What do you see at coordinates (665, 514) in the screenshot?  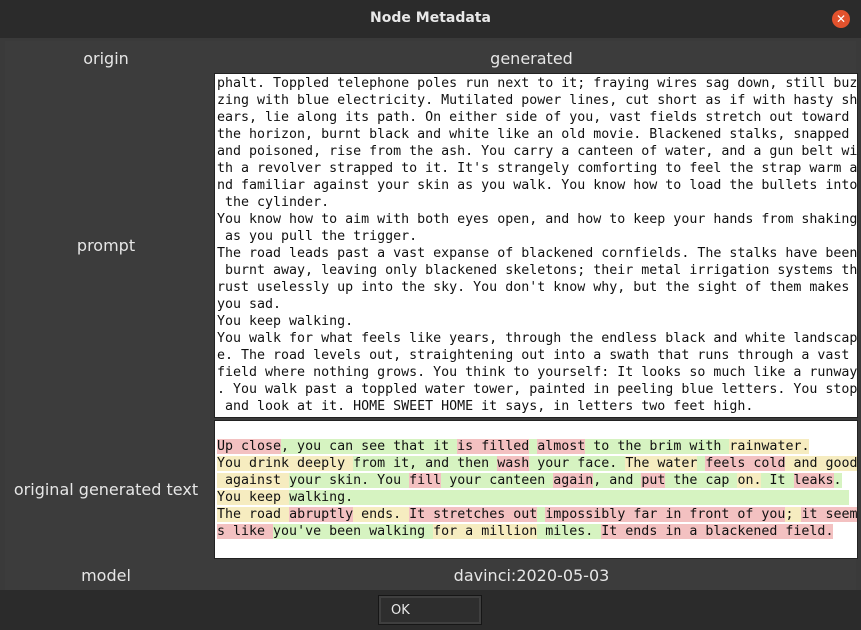 I see `token-highlight: impossibly far in front of you` at bounding box center [665, 514].